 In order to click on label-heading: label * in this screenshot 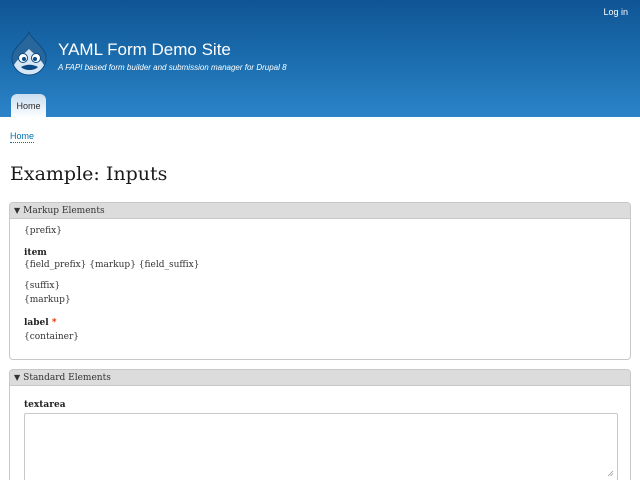, I will do `click(40, 323)`.